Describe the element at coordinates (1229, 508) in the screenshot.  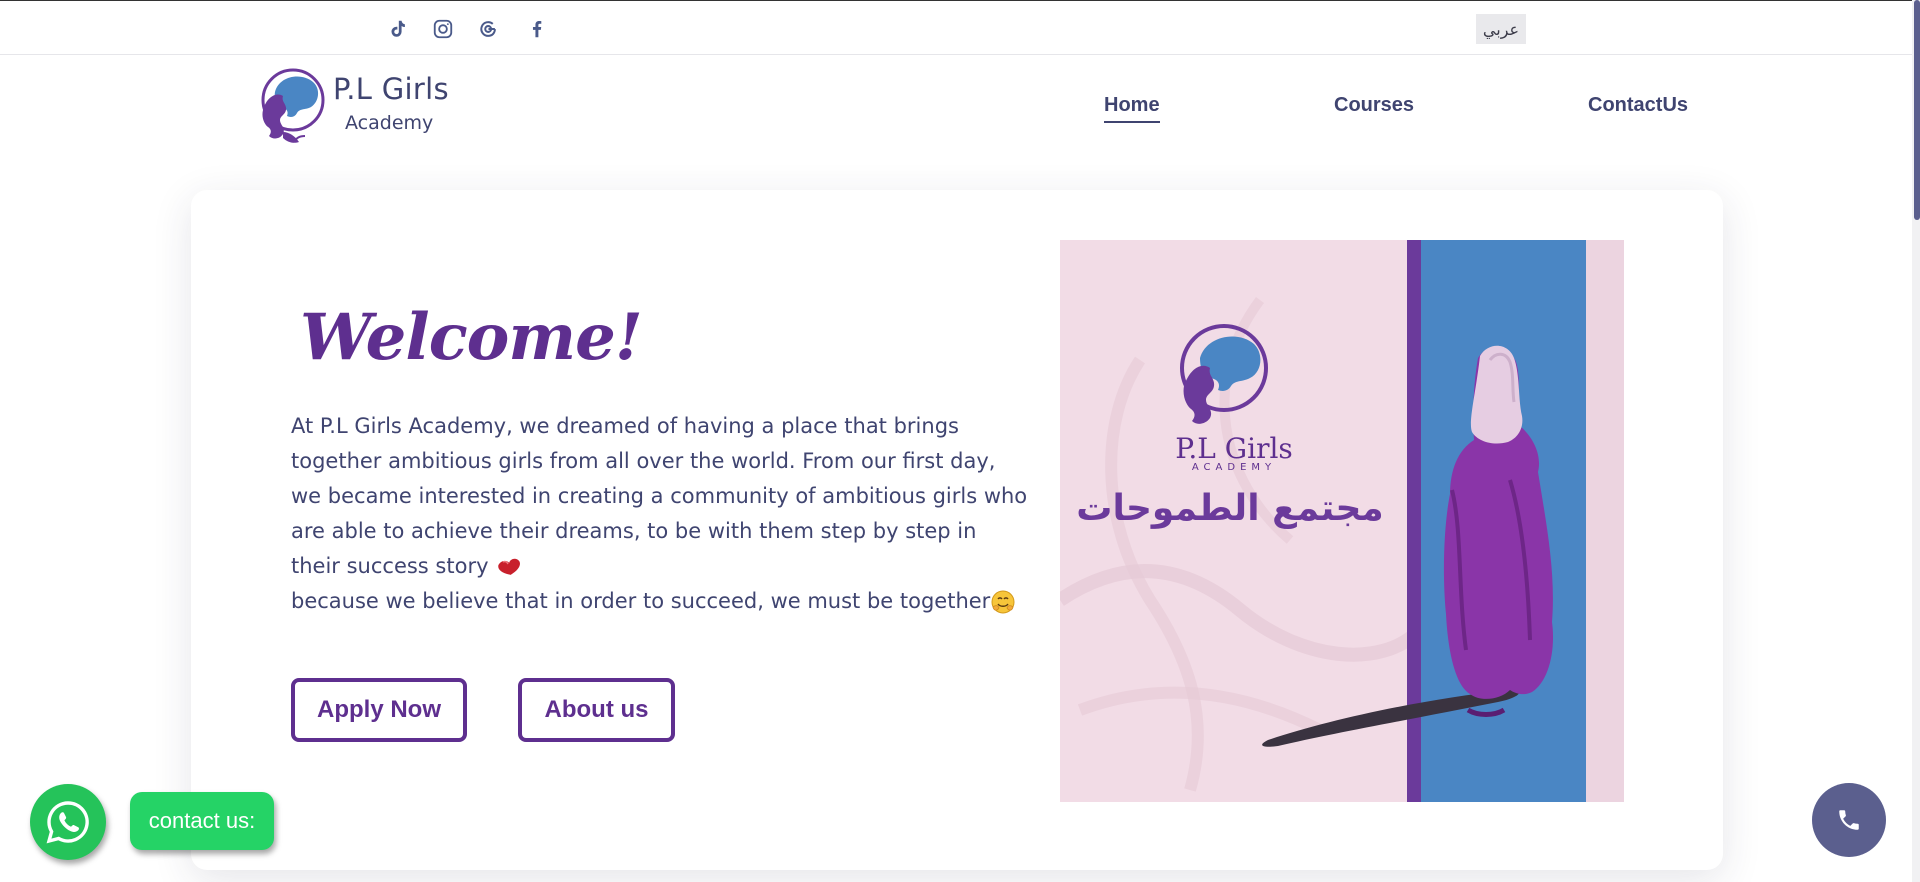
I see `image-arabic-title: مجتمع الطموحات` at that location.